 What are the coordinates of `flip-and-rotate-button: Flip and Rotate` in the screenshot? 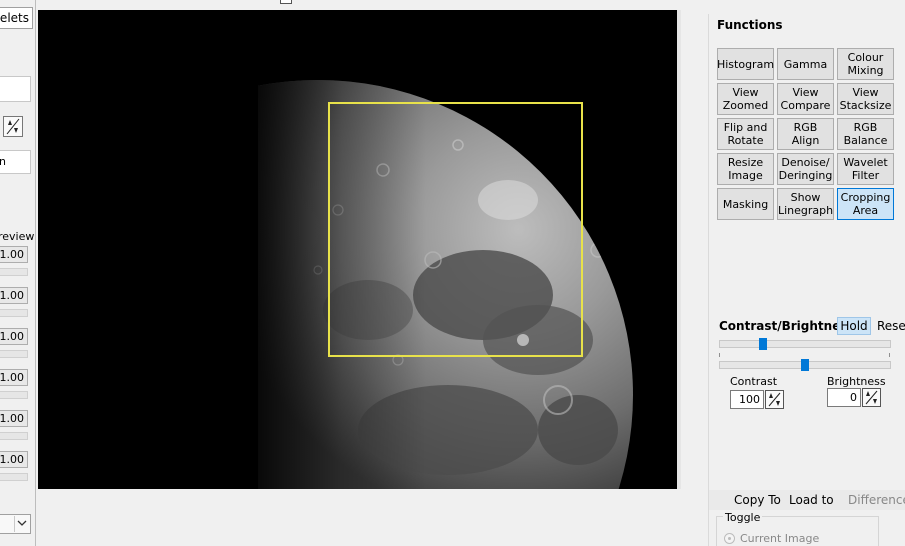 It's located at (745, 134).